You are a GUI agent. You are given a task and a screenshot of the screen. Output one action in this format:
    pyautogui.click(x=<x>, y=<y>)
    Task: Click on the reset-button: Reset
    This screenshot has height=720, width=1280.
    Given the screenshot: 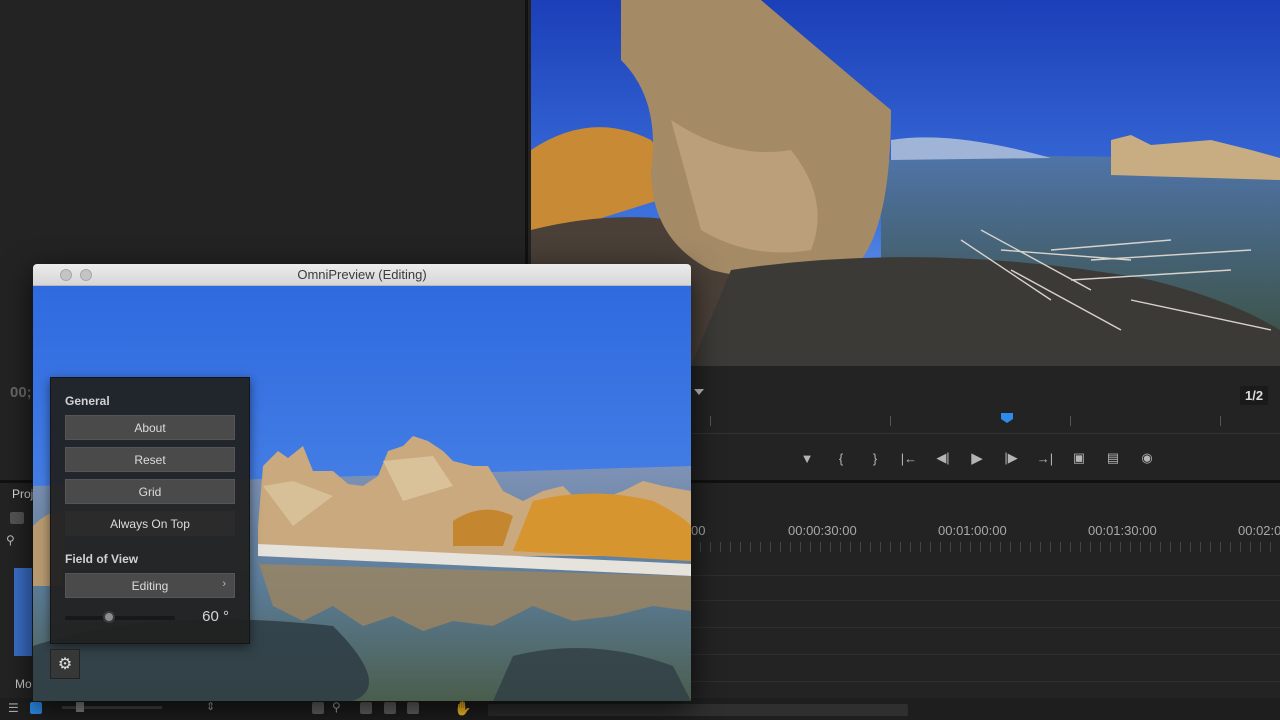 What is the action you would take?
    pyautogui.click(x=150, y=459)
    